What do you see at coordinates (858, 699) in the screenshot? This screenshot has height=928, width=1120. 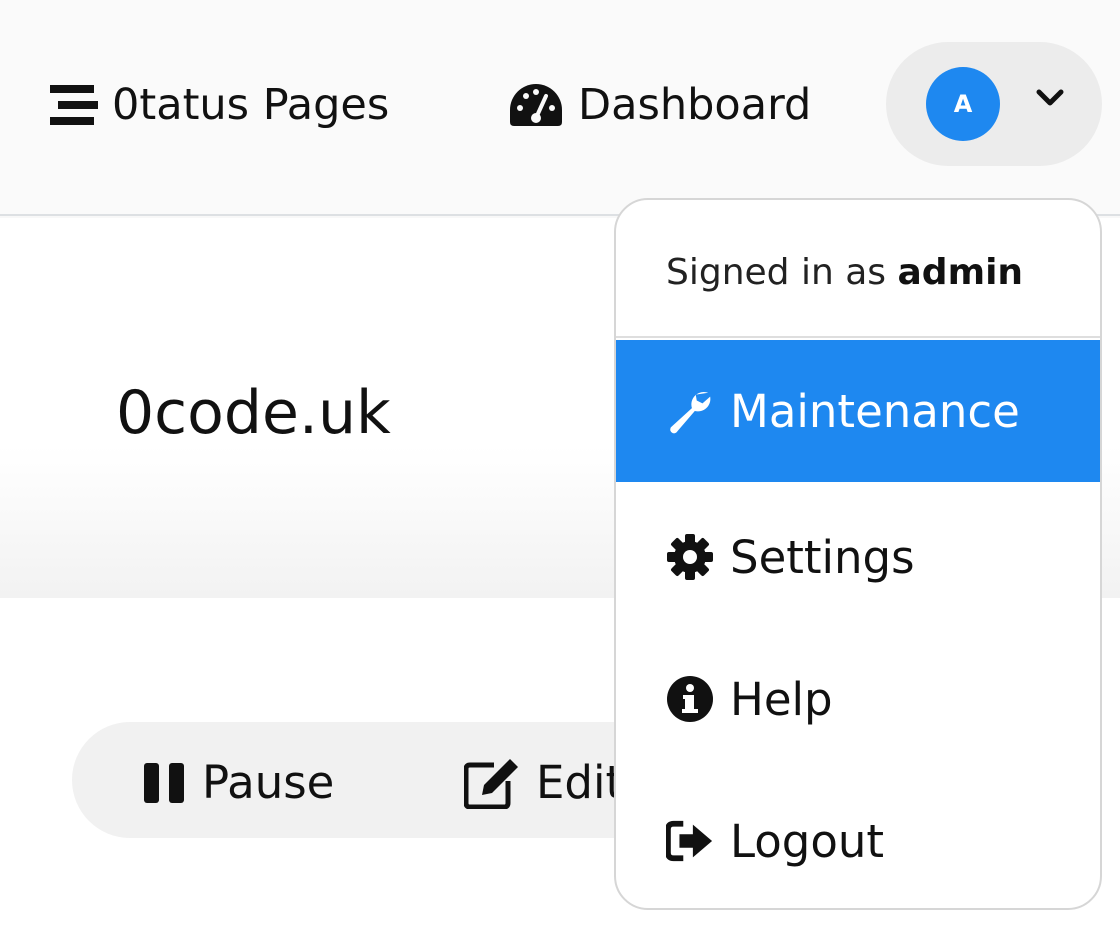 I see `menu-item-help: Help` at bounding box center [858, 699].